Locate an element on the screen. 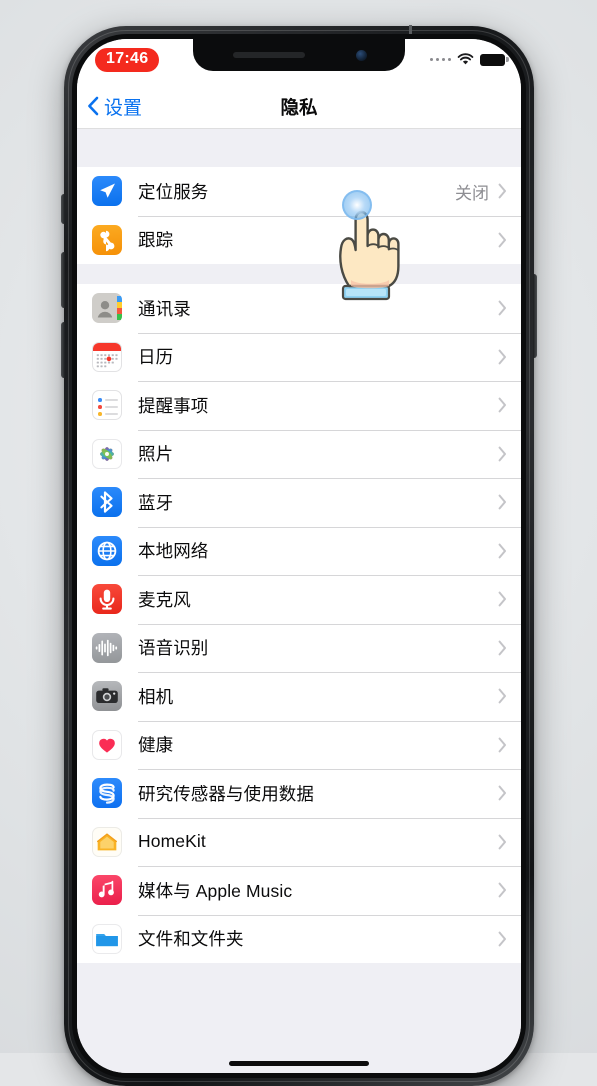 Image resolution: width=597 pixels, height=1086 pixels. row-camera: 相机 is located at coordinates (299, 696).